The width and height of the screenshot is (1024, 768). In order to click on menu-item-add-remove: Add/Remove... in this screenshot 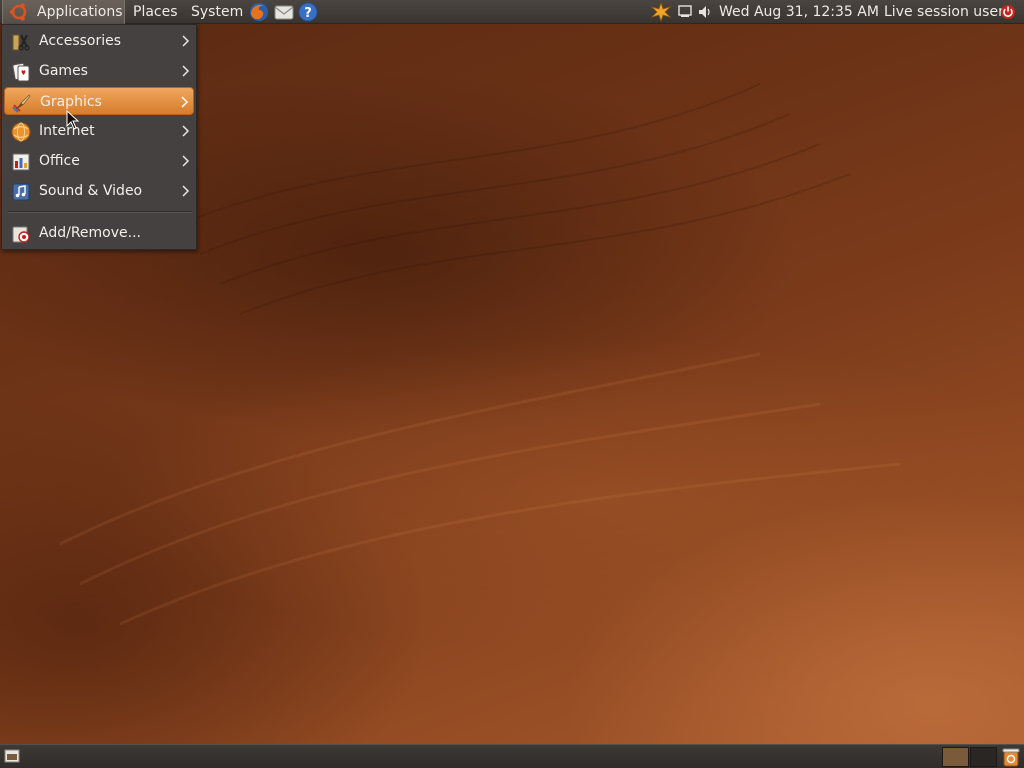, I will do `click(99, 233)`.